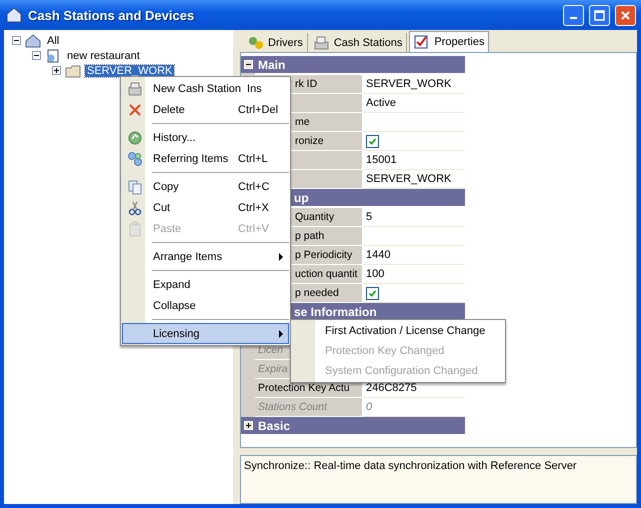  What do you see at coordinates (73, 71) in the screenshot?
I see `folder-icon` at bounding box center [73, 71].